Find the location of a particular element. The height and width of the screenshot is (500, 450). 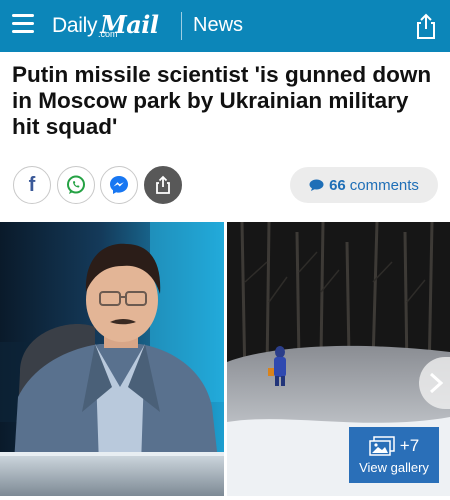

comment-bubble-icon is located at coordinates (316, 185).